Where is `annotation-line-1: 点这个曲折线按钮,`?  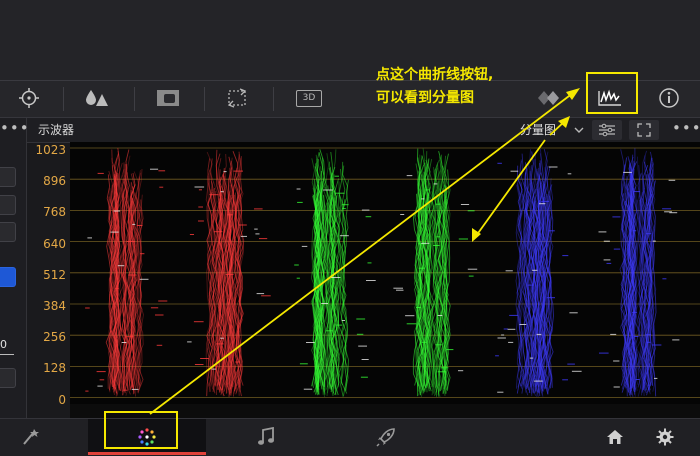
annotation-line-1: 点这个曲折线按钮, is located at coordinates (435, 75).